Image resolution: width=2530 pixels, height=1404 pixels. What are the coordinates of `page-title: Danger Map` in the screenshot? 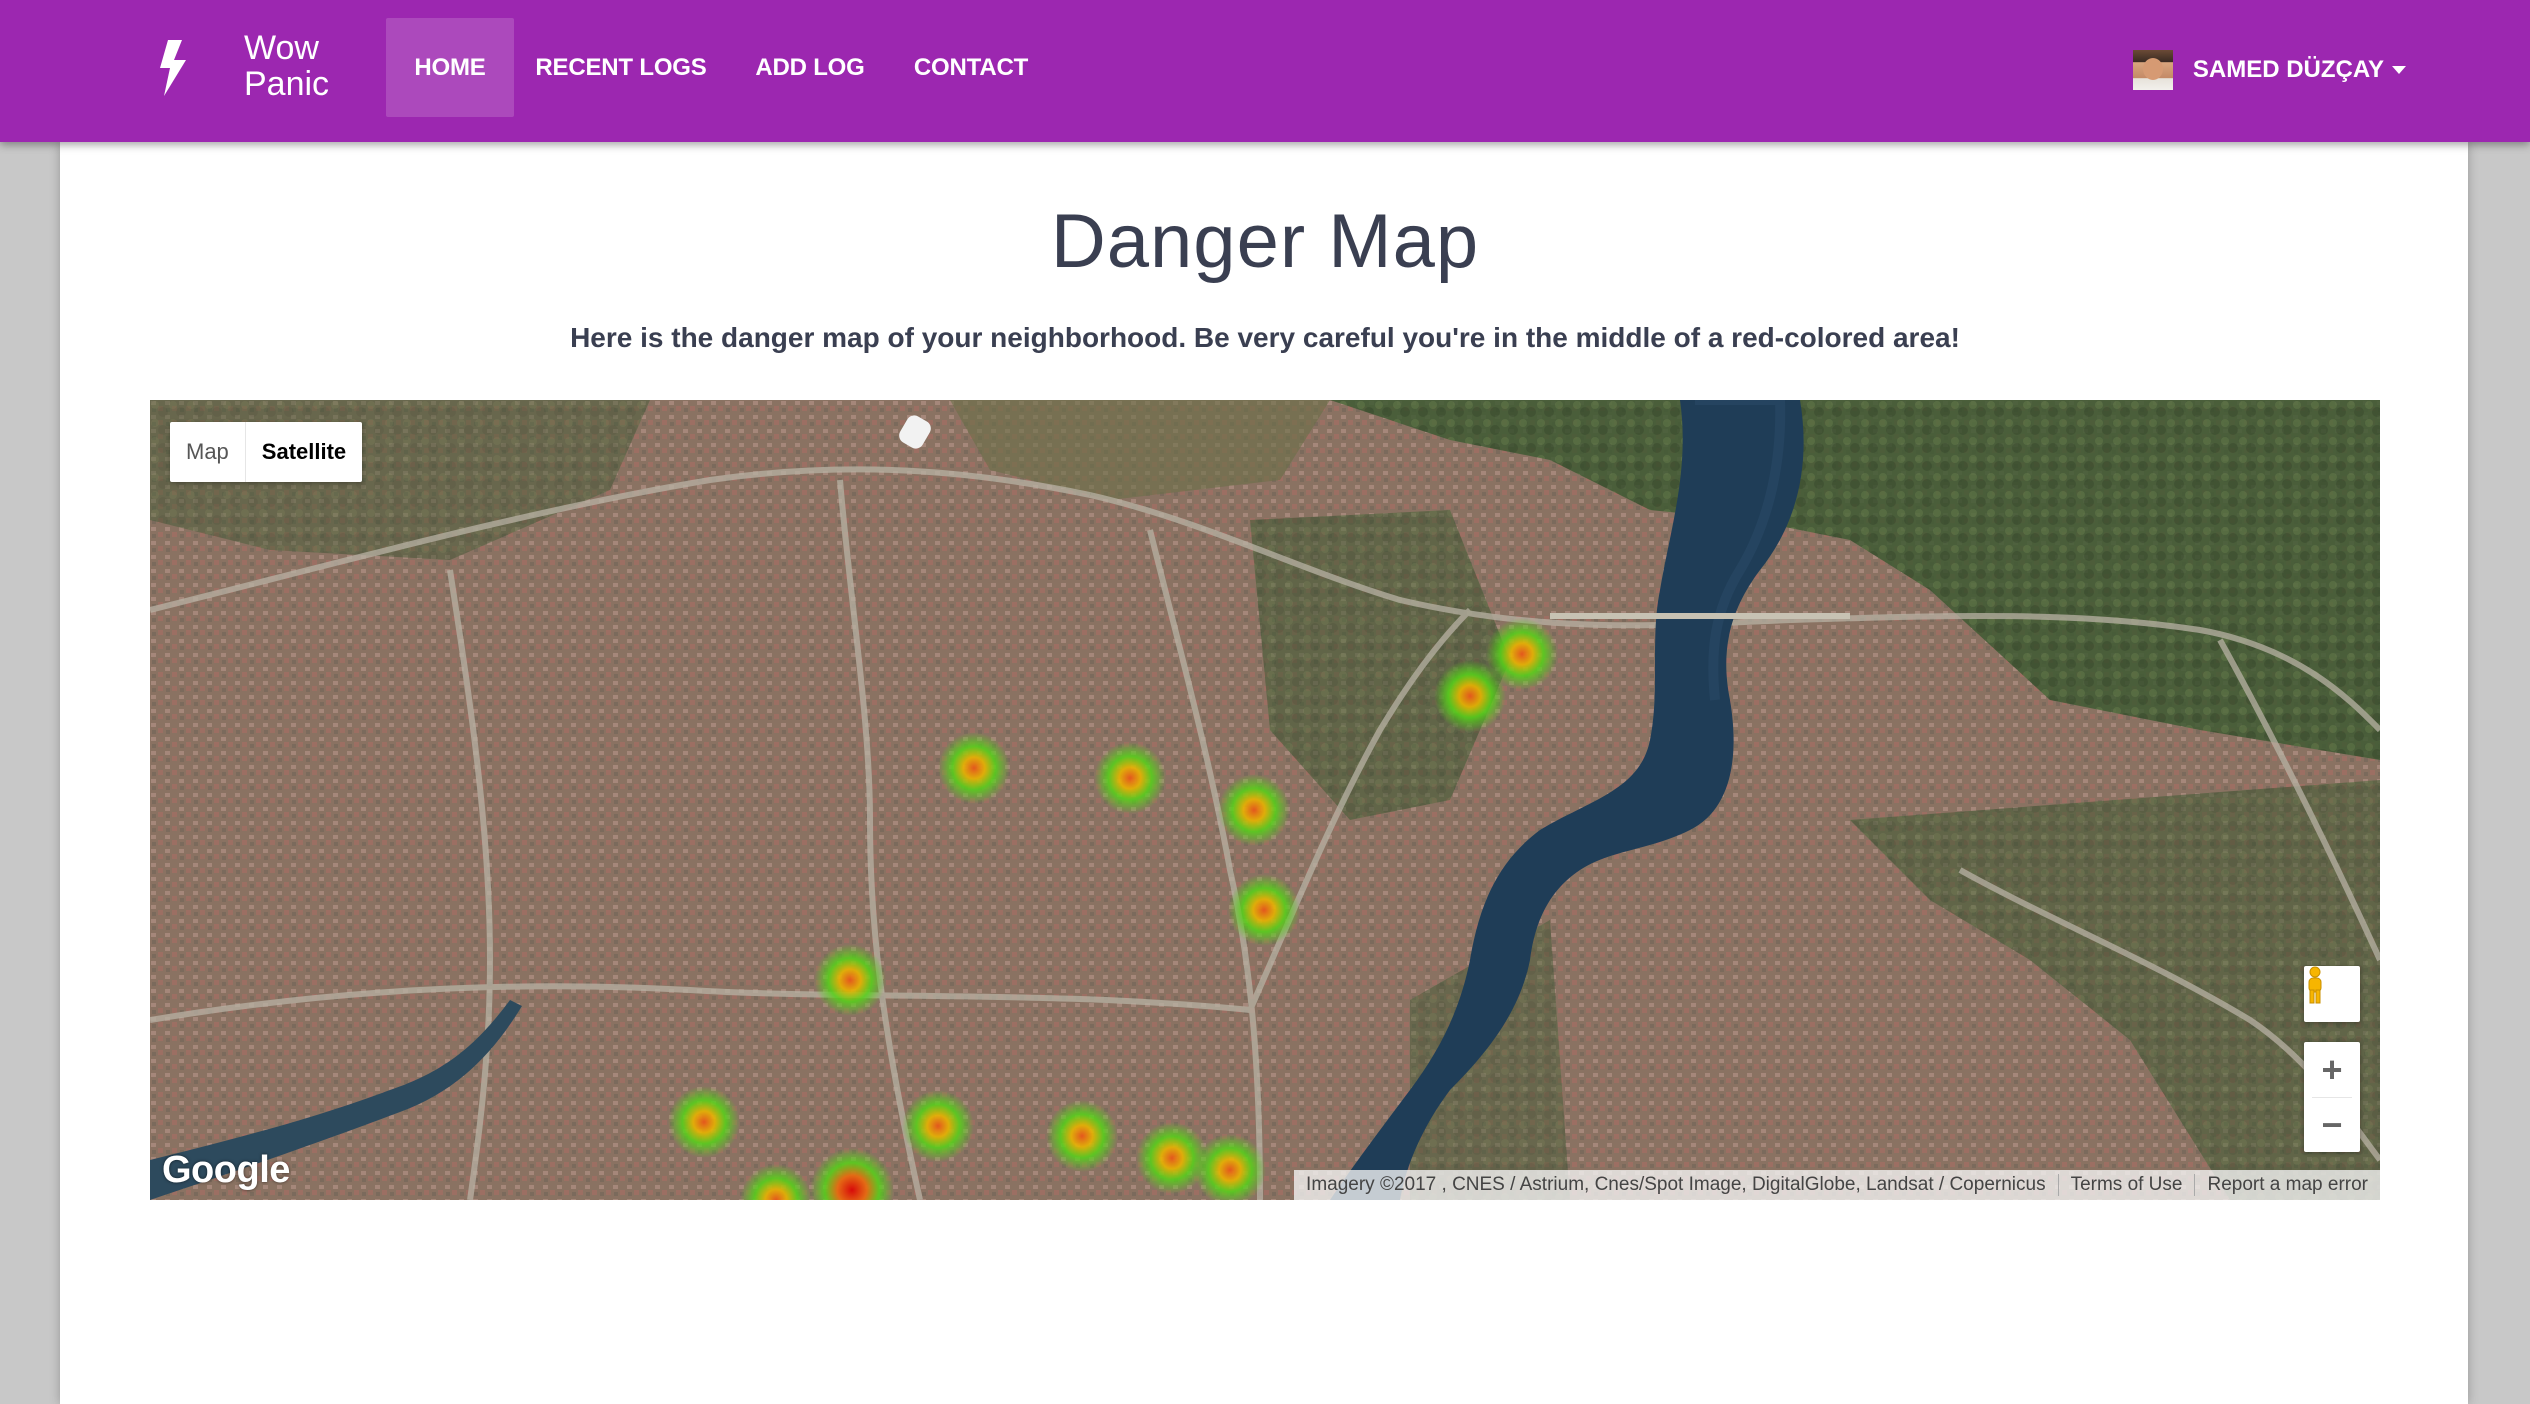 It's located at (1265, 241).